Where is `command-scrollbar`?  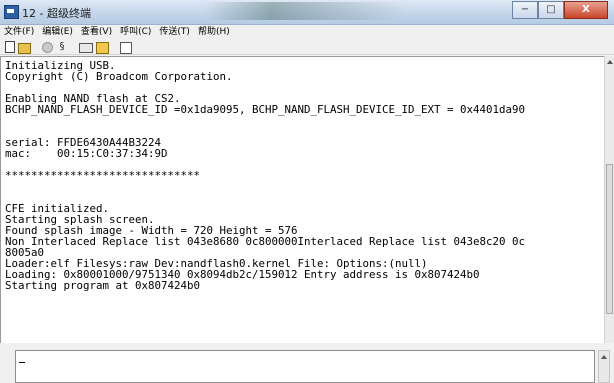
command-scrollbar is located at coordinates (604, 366).